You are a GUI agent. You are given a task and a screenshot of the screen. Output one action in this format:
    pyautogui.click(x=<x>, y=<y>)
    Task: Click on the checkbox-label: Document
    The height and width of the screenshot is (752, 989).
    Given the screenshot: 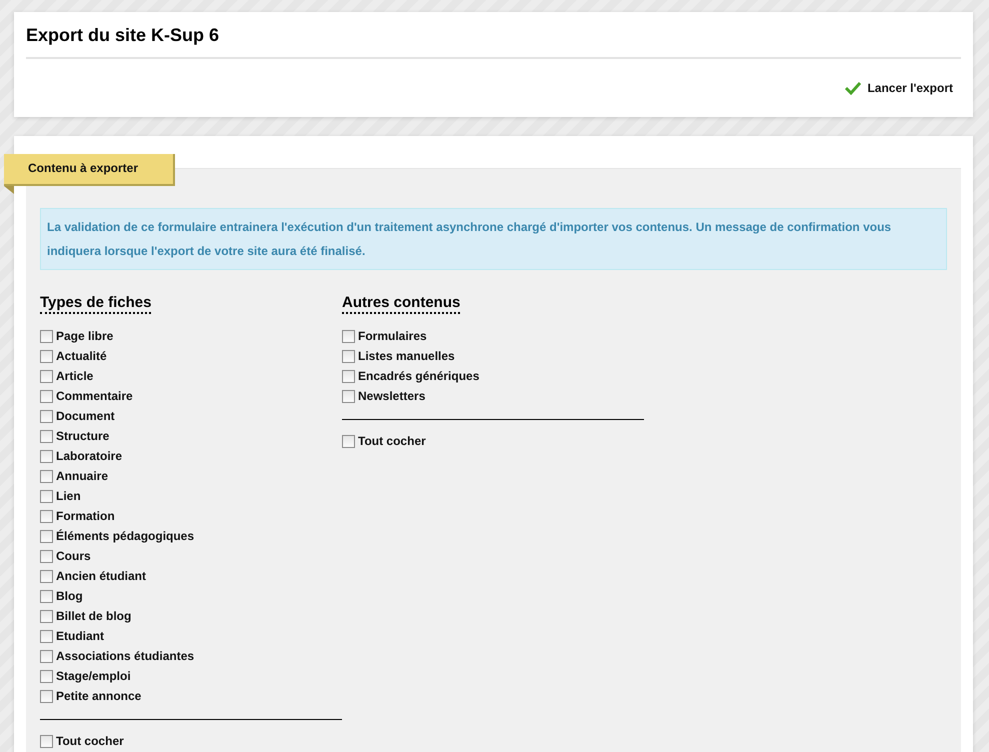 What is the action you would take?
    pyautogui.click(x=85, y=416)
    